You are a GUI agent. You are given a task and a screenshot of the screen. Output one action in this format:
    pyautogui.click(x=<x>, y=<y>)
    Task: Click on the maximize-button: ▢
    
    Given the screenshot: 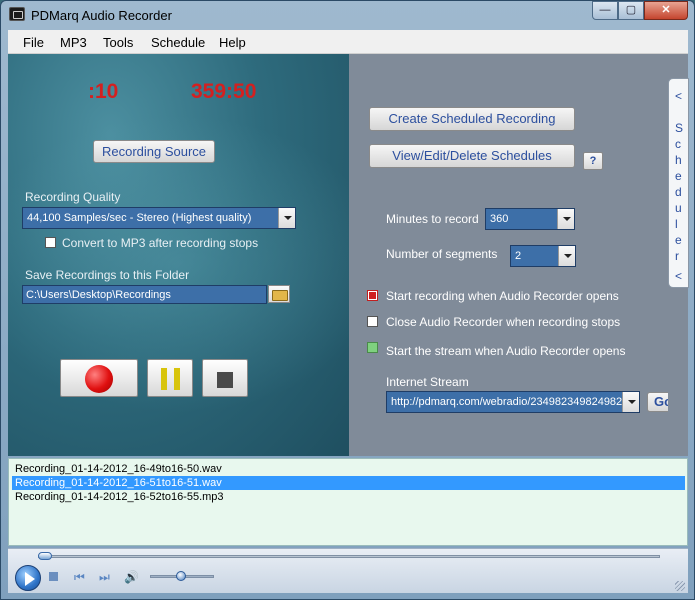 What is the action you would take?
    pyautogui.click(x=631, y=10)
    